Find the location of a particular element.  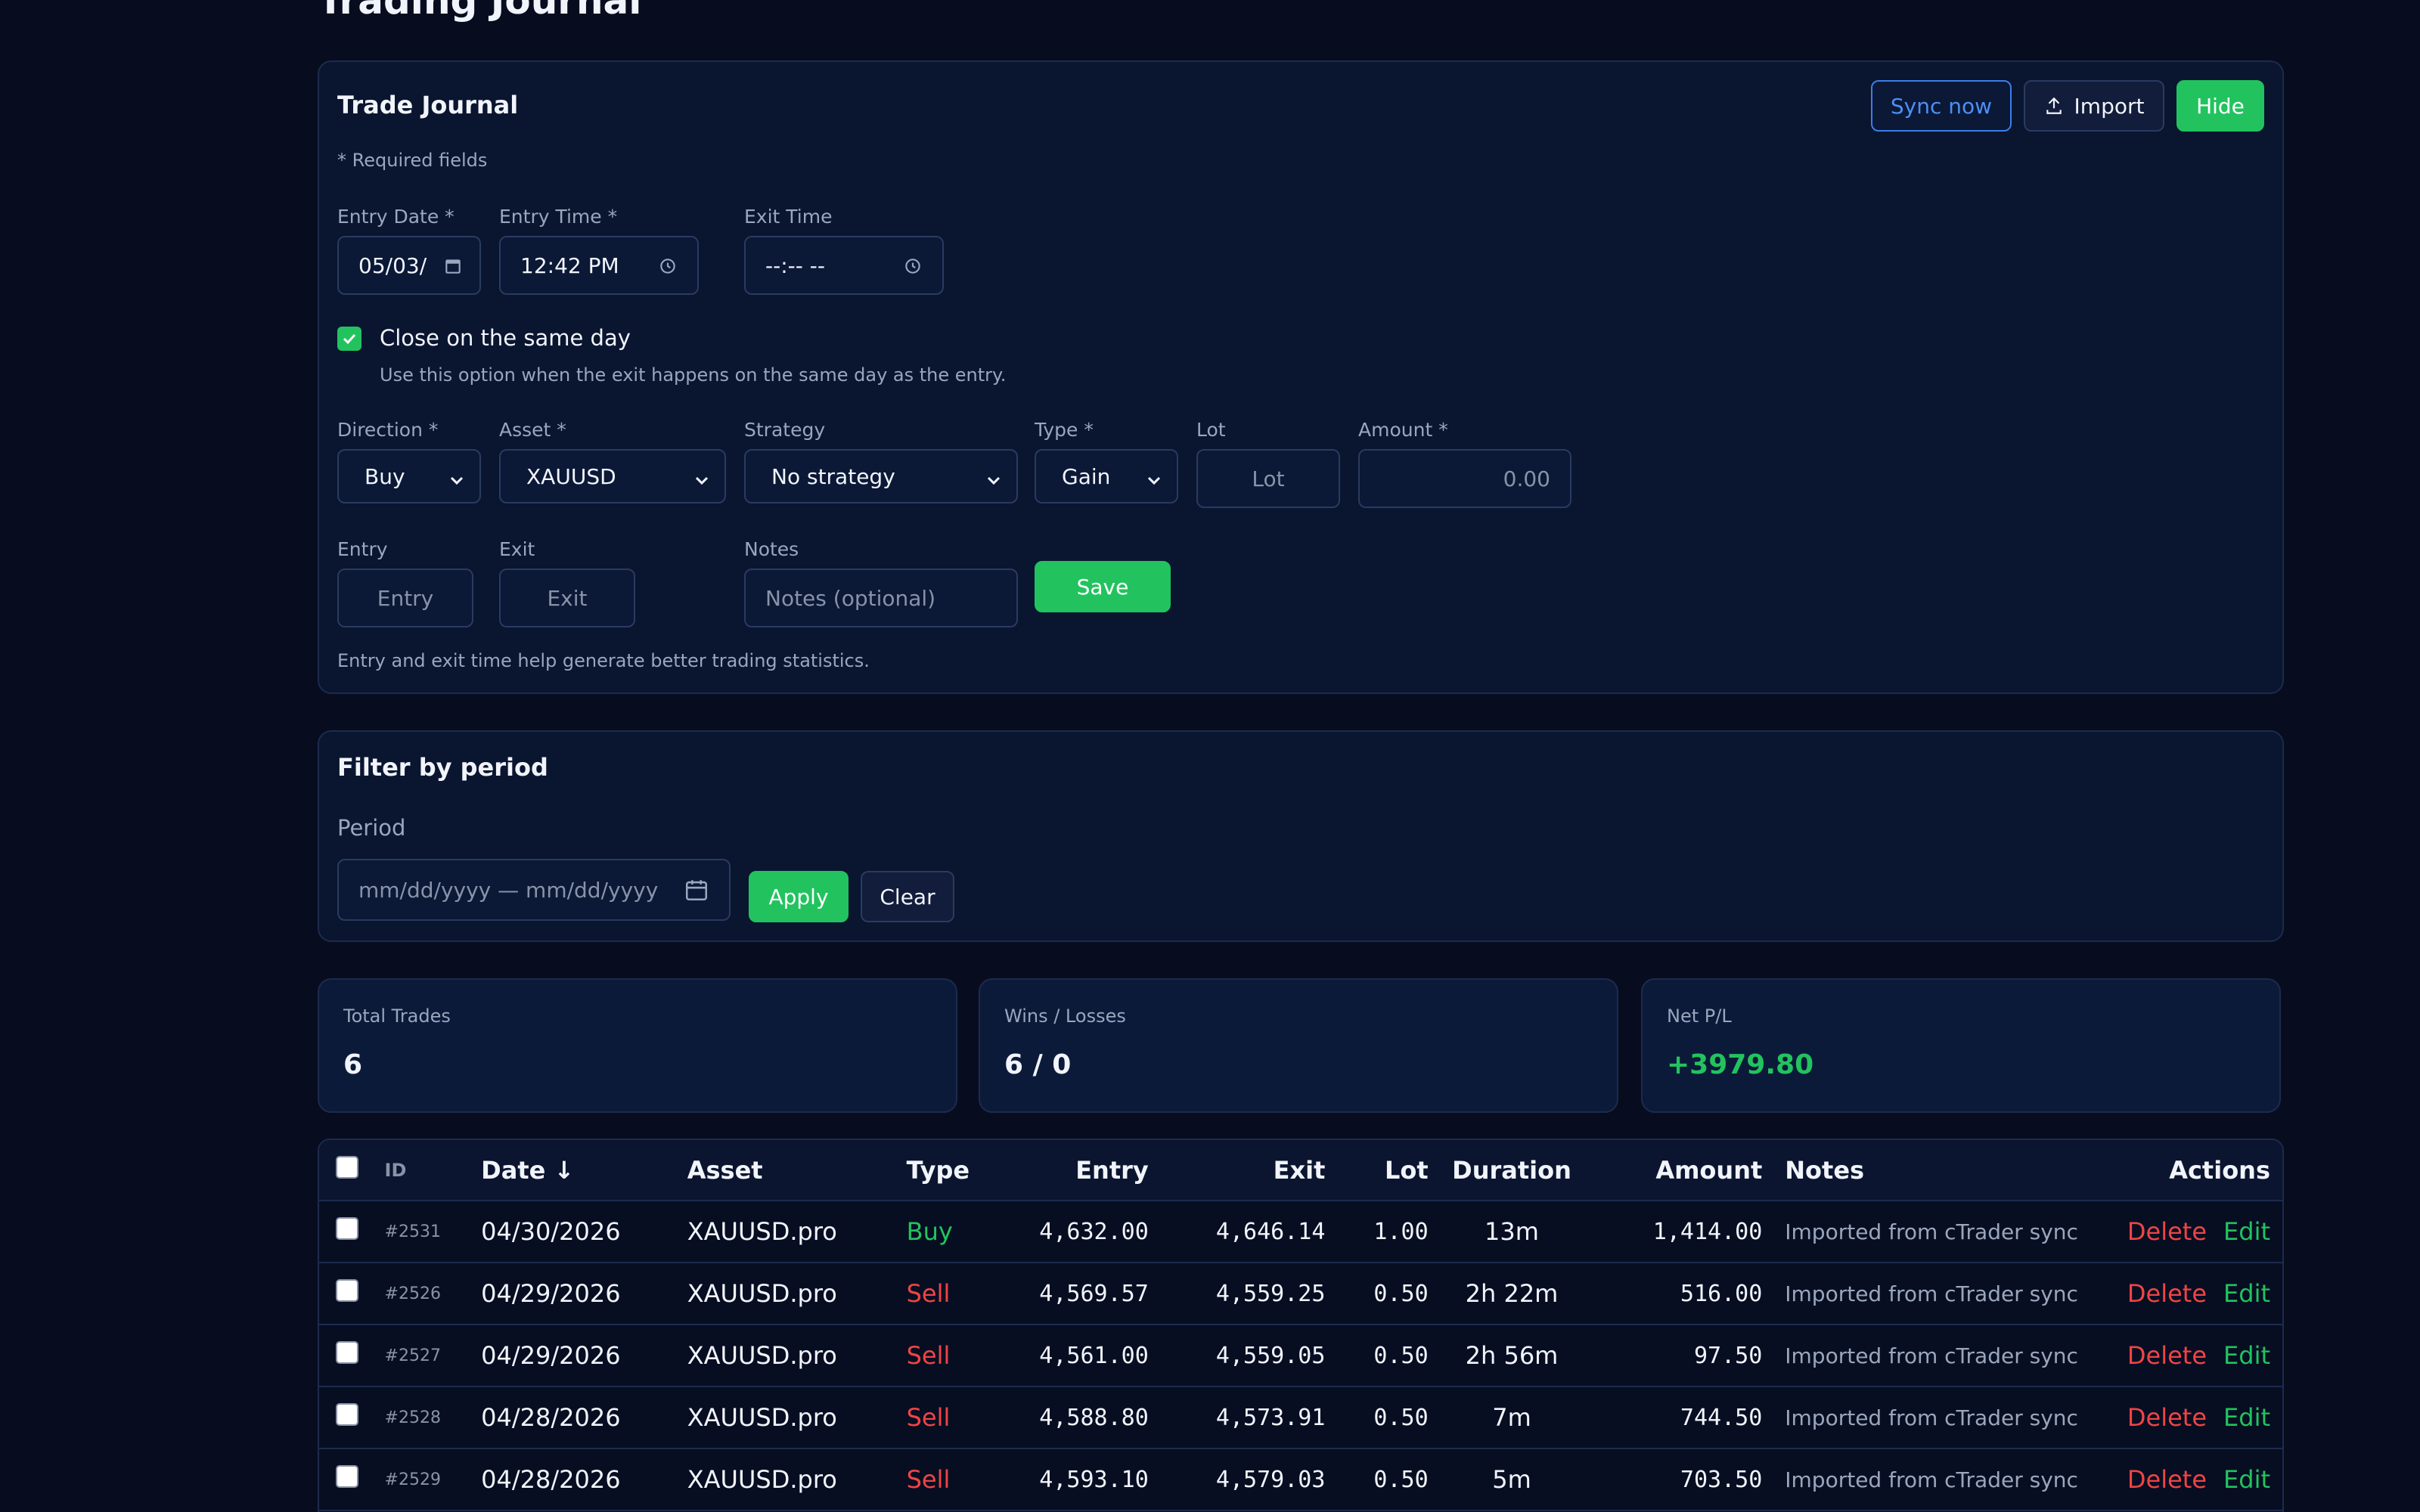

row-duration: 2h 22m is located at coordinates (1512, 1294).